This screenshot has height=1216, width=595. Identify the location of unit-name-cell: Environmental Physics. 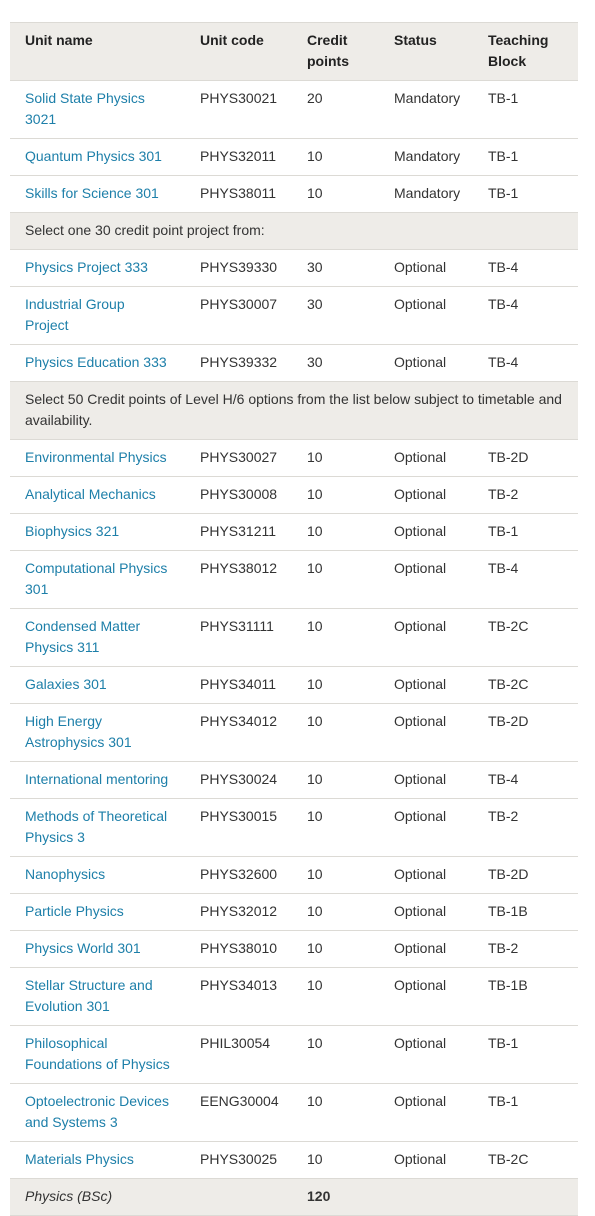
(97, 458).